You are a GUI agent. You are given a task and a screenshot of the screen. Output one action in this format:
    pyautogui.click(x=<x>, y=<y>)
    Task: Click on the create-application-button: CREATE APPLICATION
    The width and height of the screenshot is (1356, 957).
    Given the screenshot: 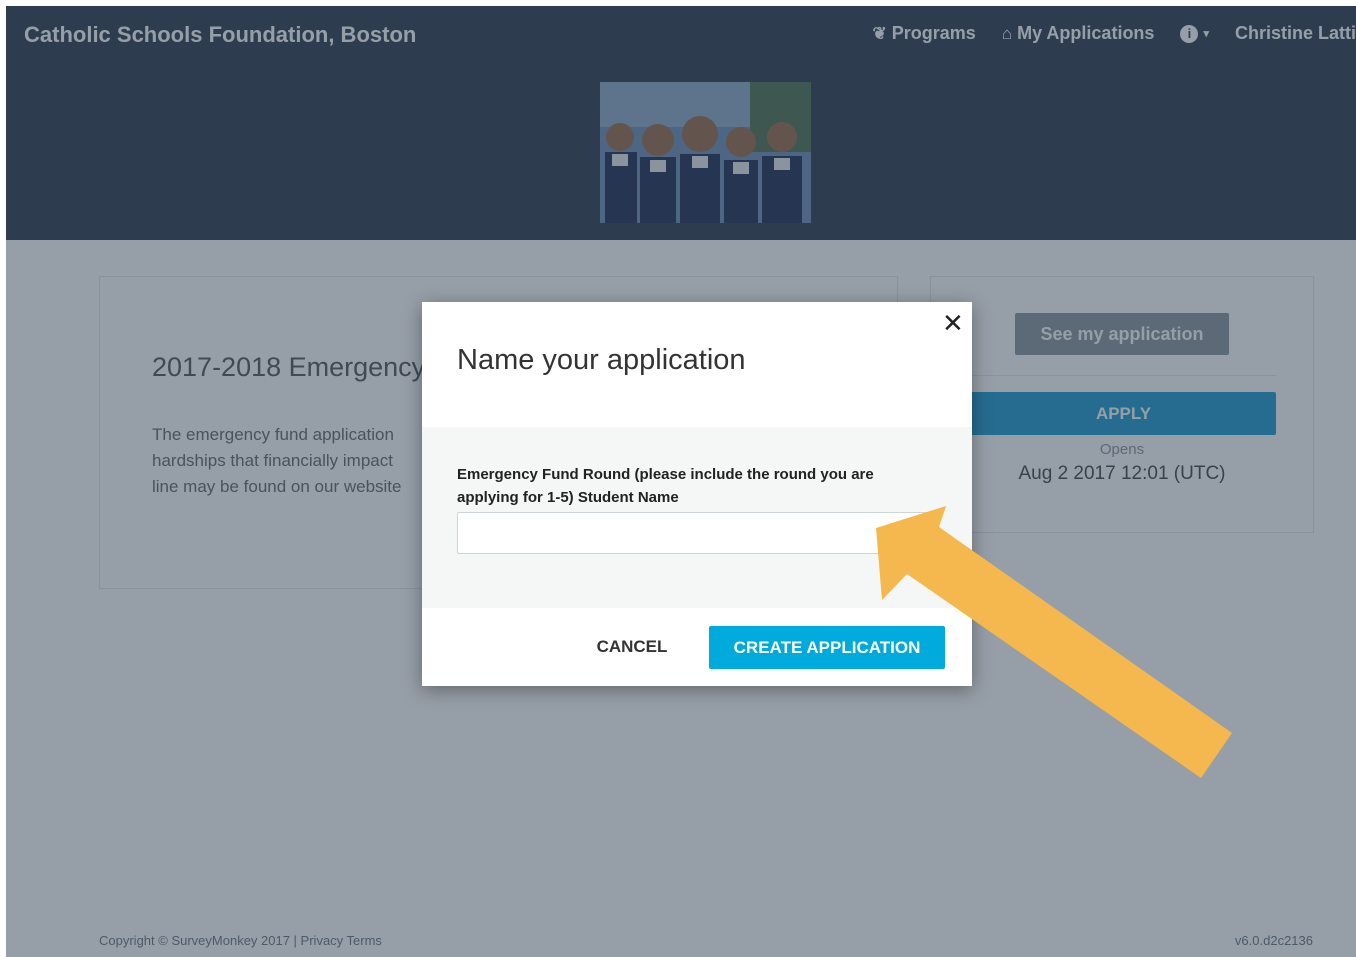 What is the action you would take?
    pyautogui.click(x=827, y=647)
    